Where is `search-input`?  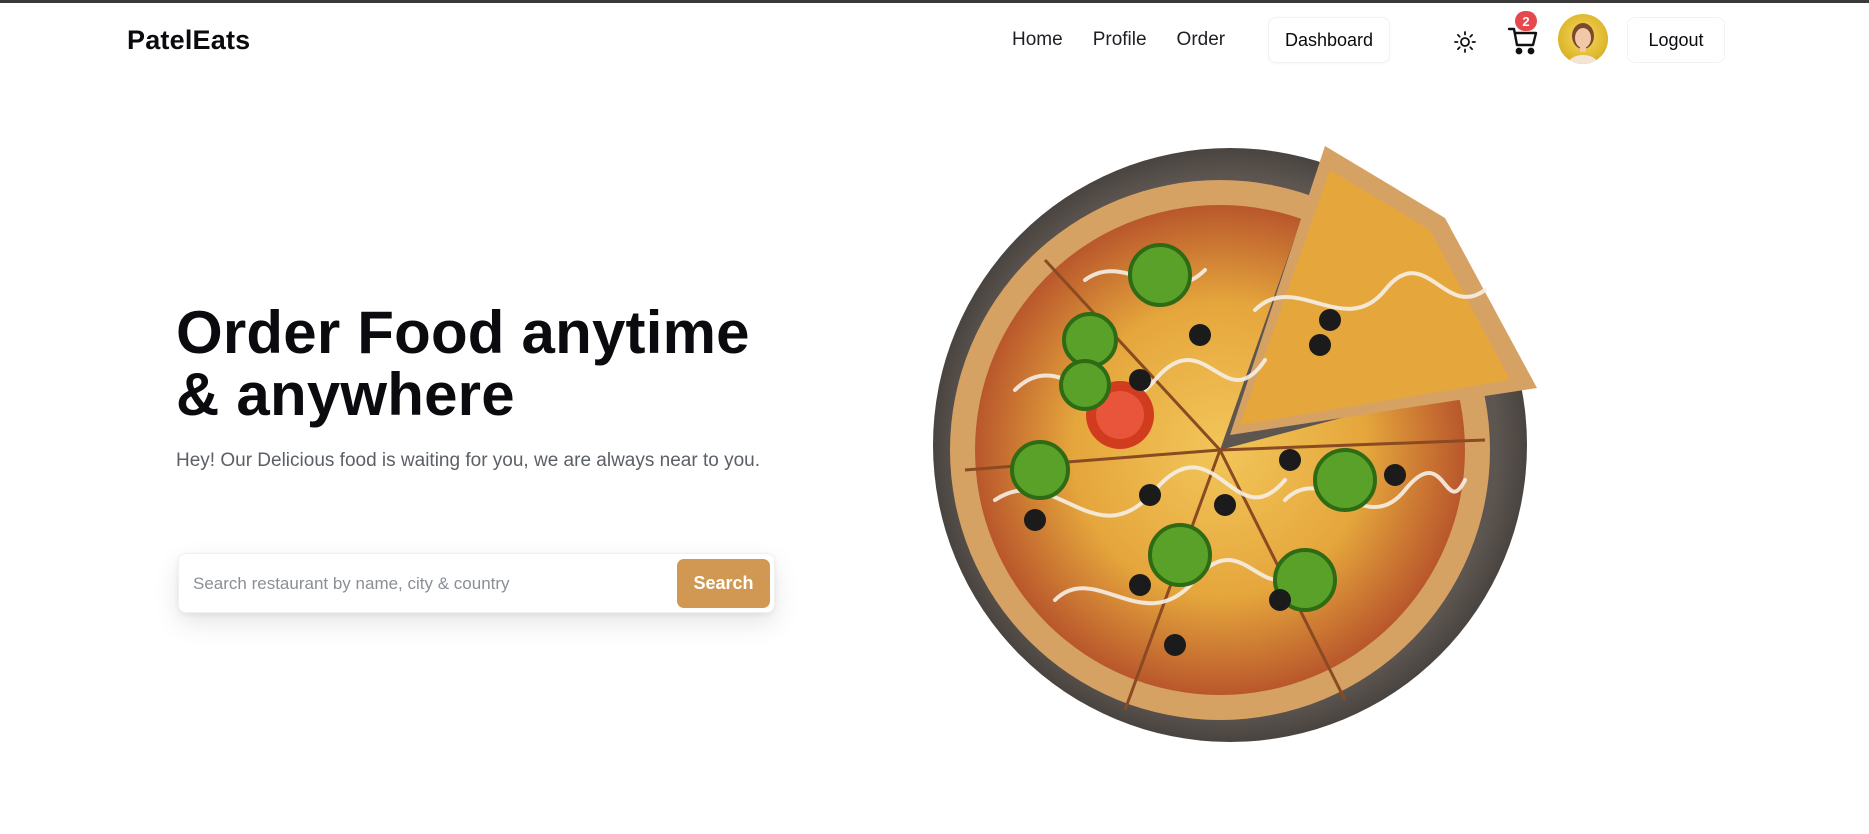 search-input is located at coordinates (433, 584).